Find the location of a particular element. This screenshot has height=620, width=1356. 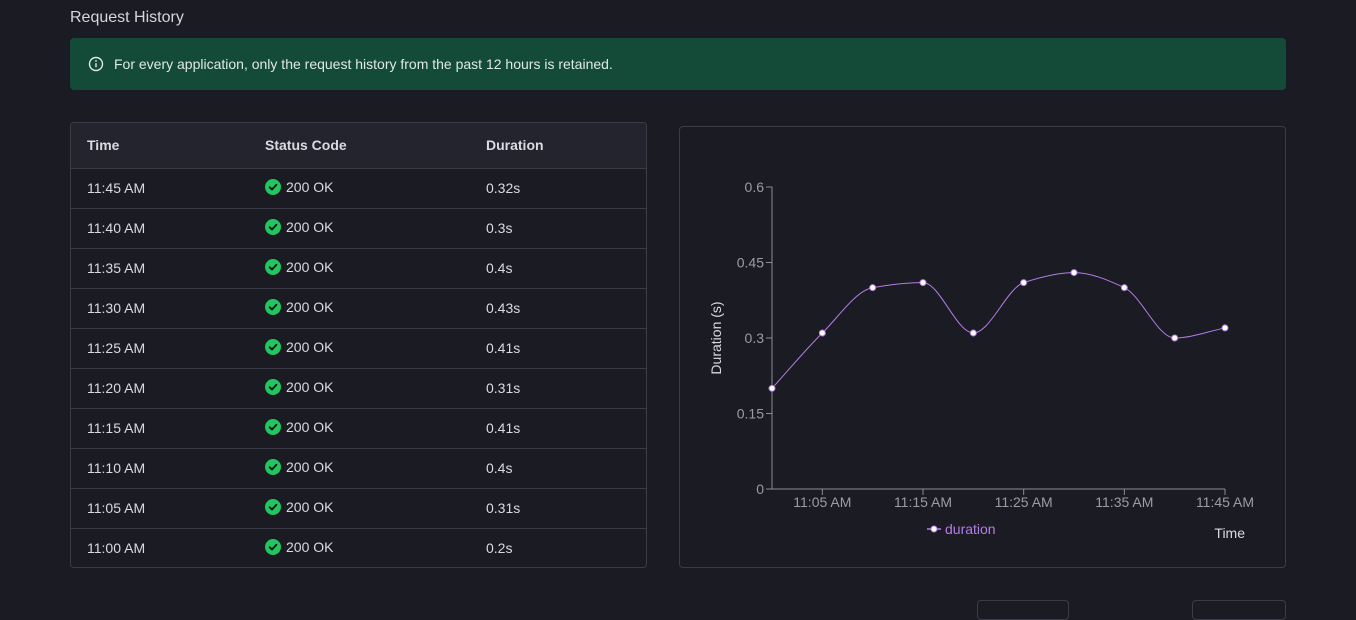

cell-time: 11:30 AM is located at coordinates (116, 308).